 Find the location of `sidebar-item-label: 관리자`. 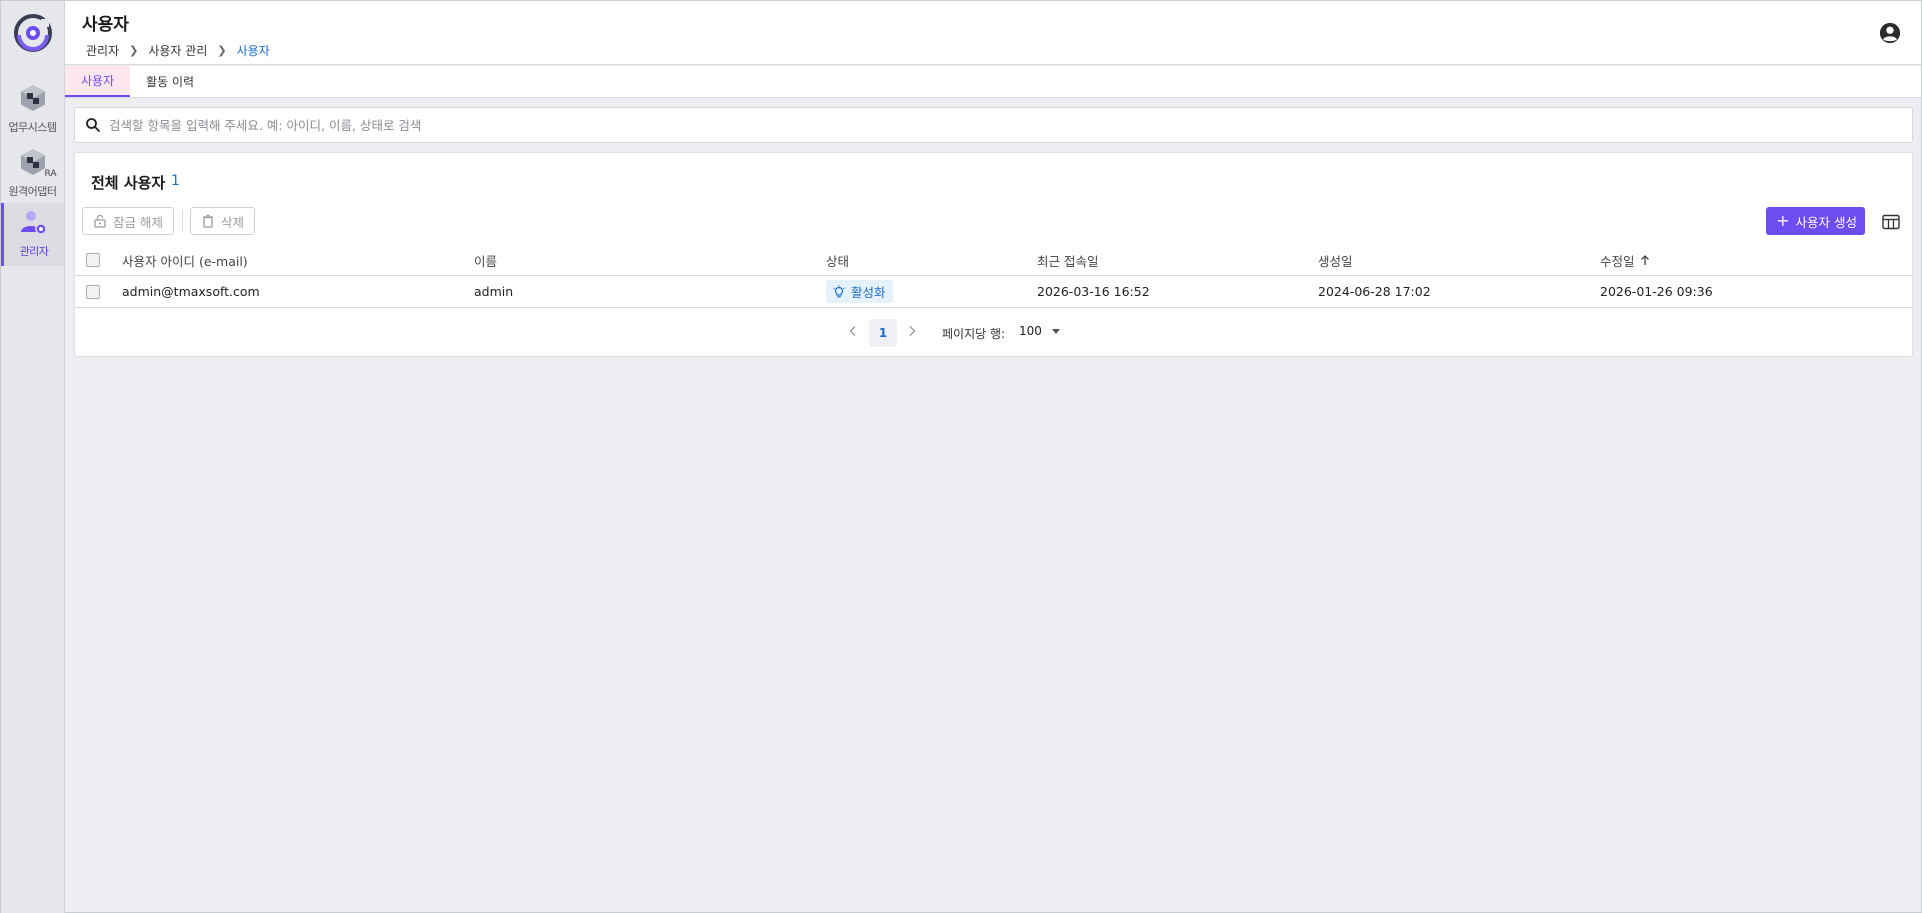

sidebar-item-label: 관리자 is located at coordinates (34, 251).